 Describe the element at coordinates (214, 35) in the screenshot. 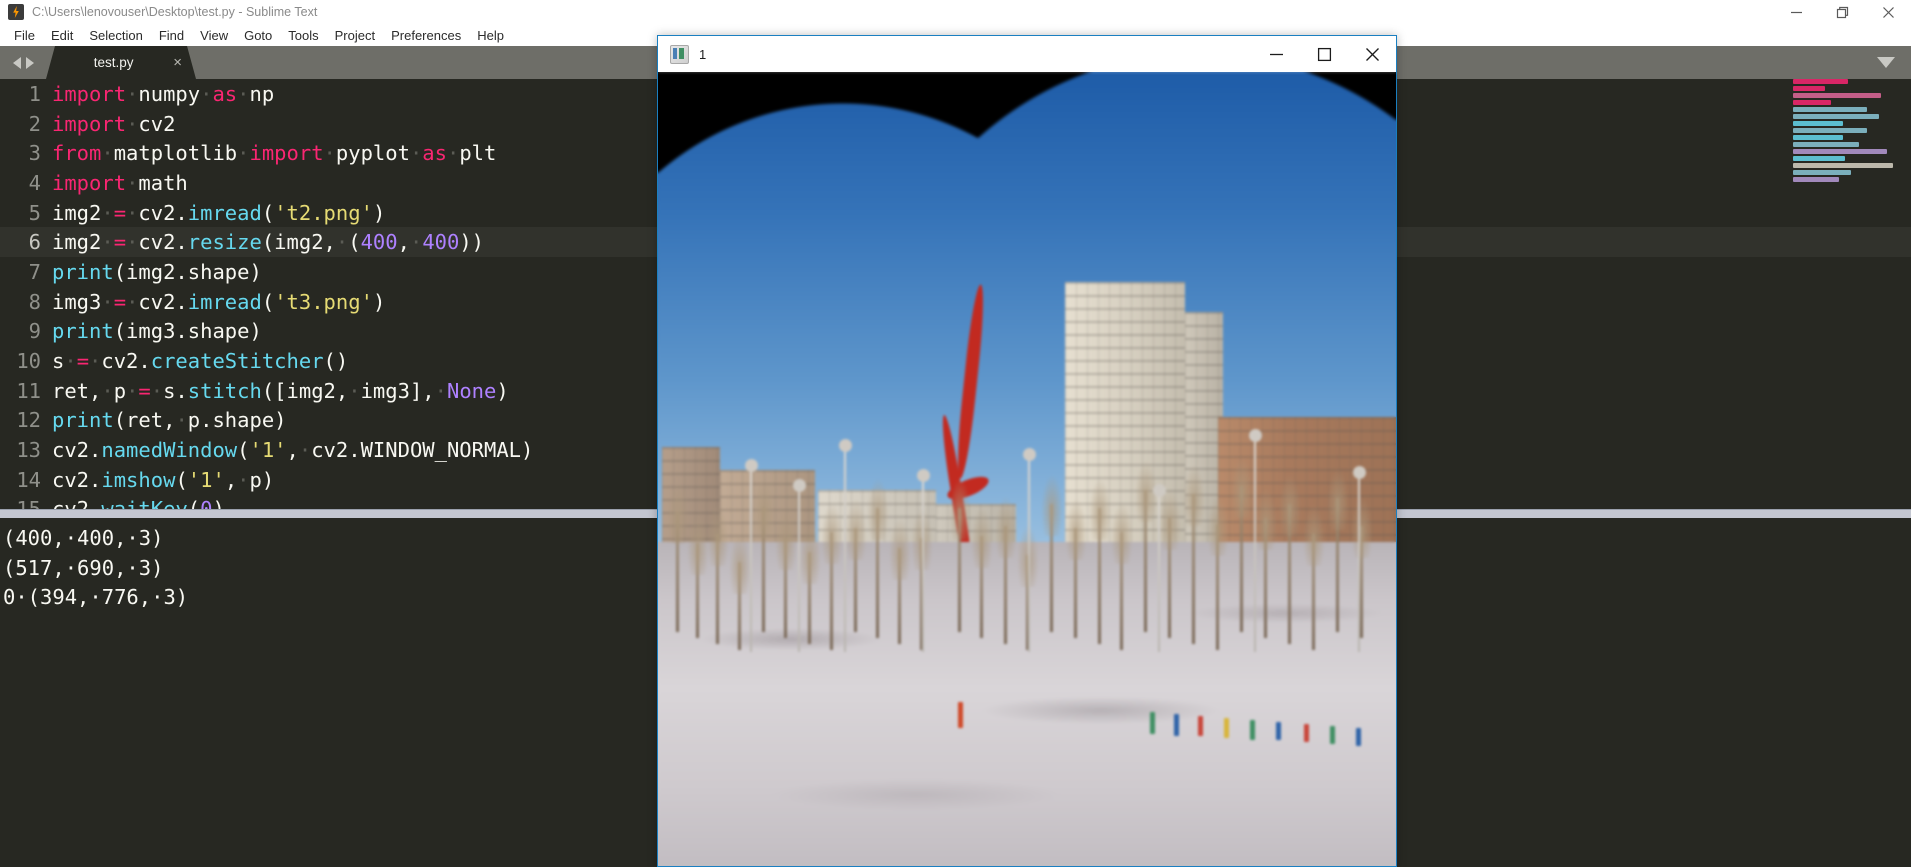

I see `menu-view: View` at that location.